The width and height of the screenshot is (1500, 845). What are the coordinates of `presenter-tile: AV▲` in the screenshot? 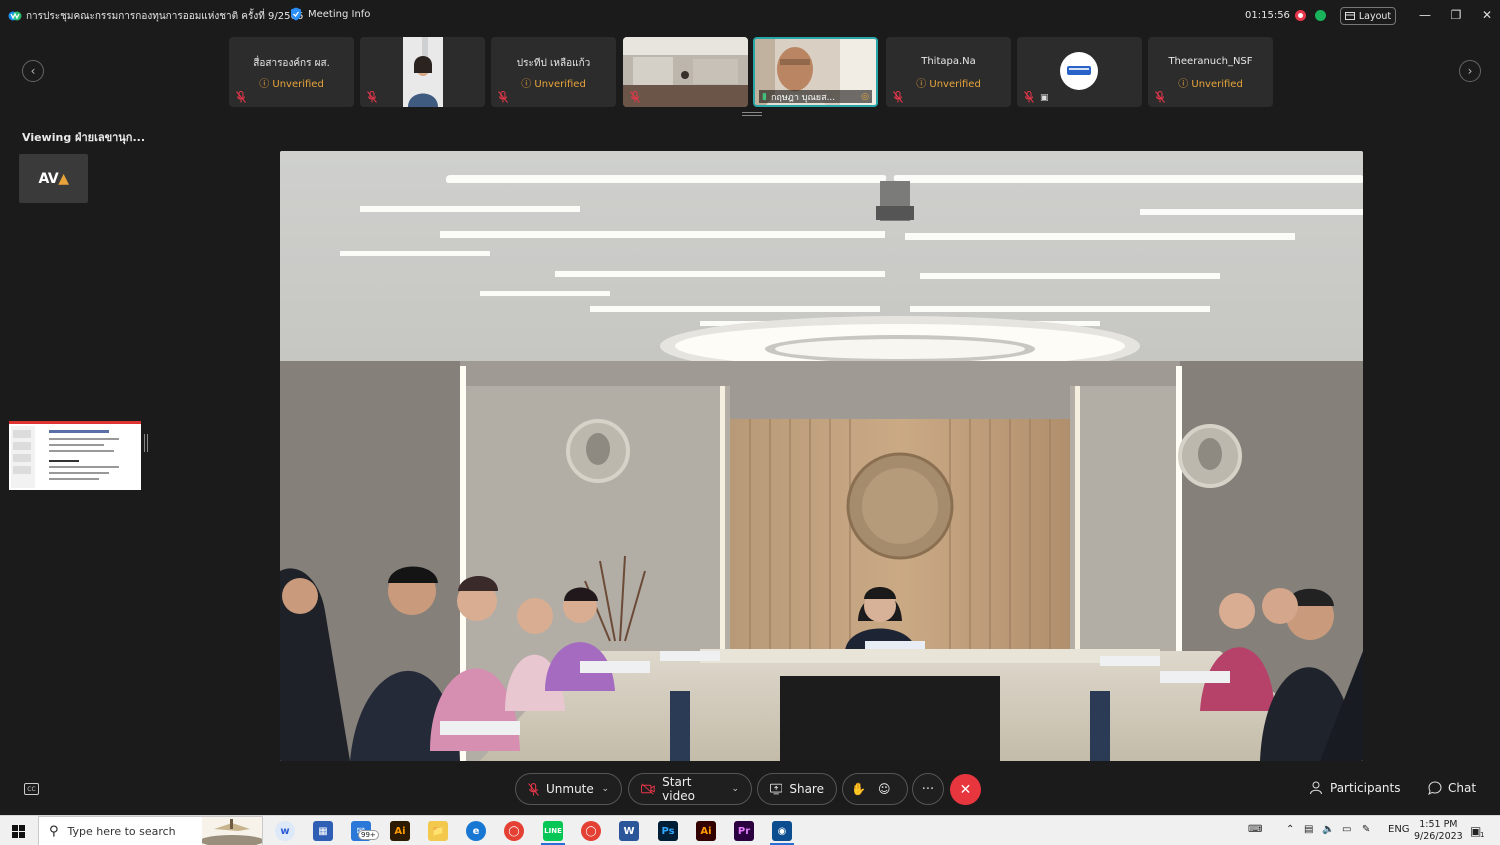 It's located at (53, 178).